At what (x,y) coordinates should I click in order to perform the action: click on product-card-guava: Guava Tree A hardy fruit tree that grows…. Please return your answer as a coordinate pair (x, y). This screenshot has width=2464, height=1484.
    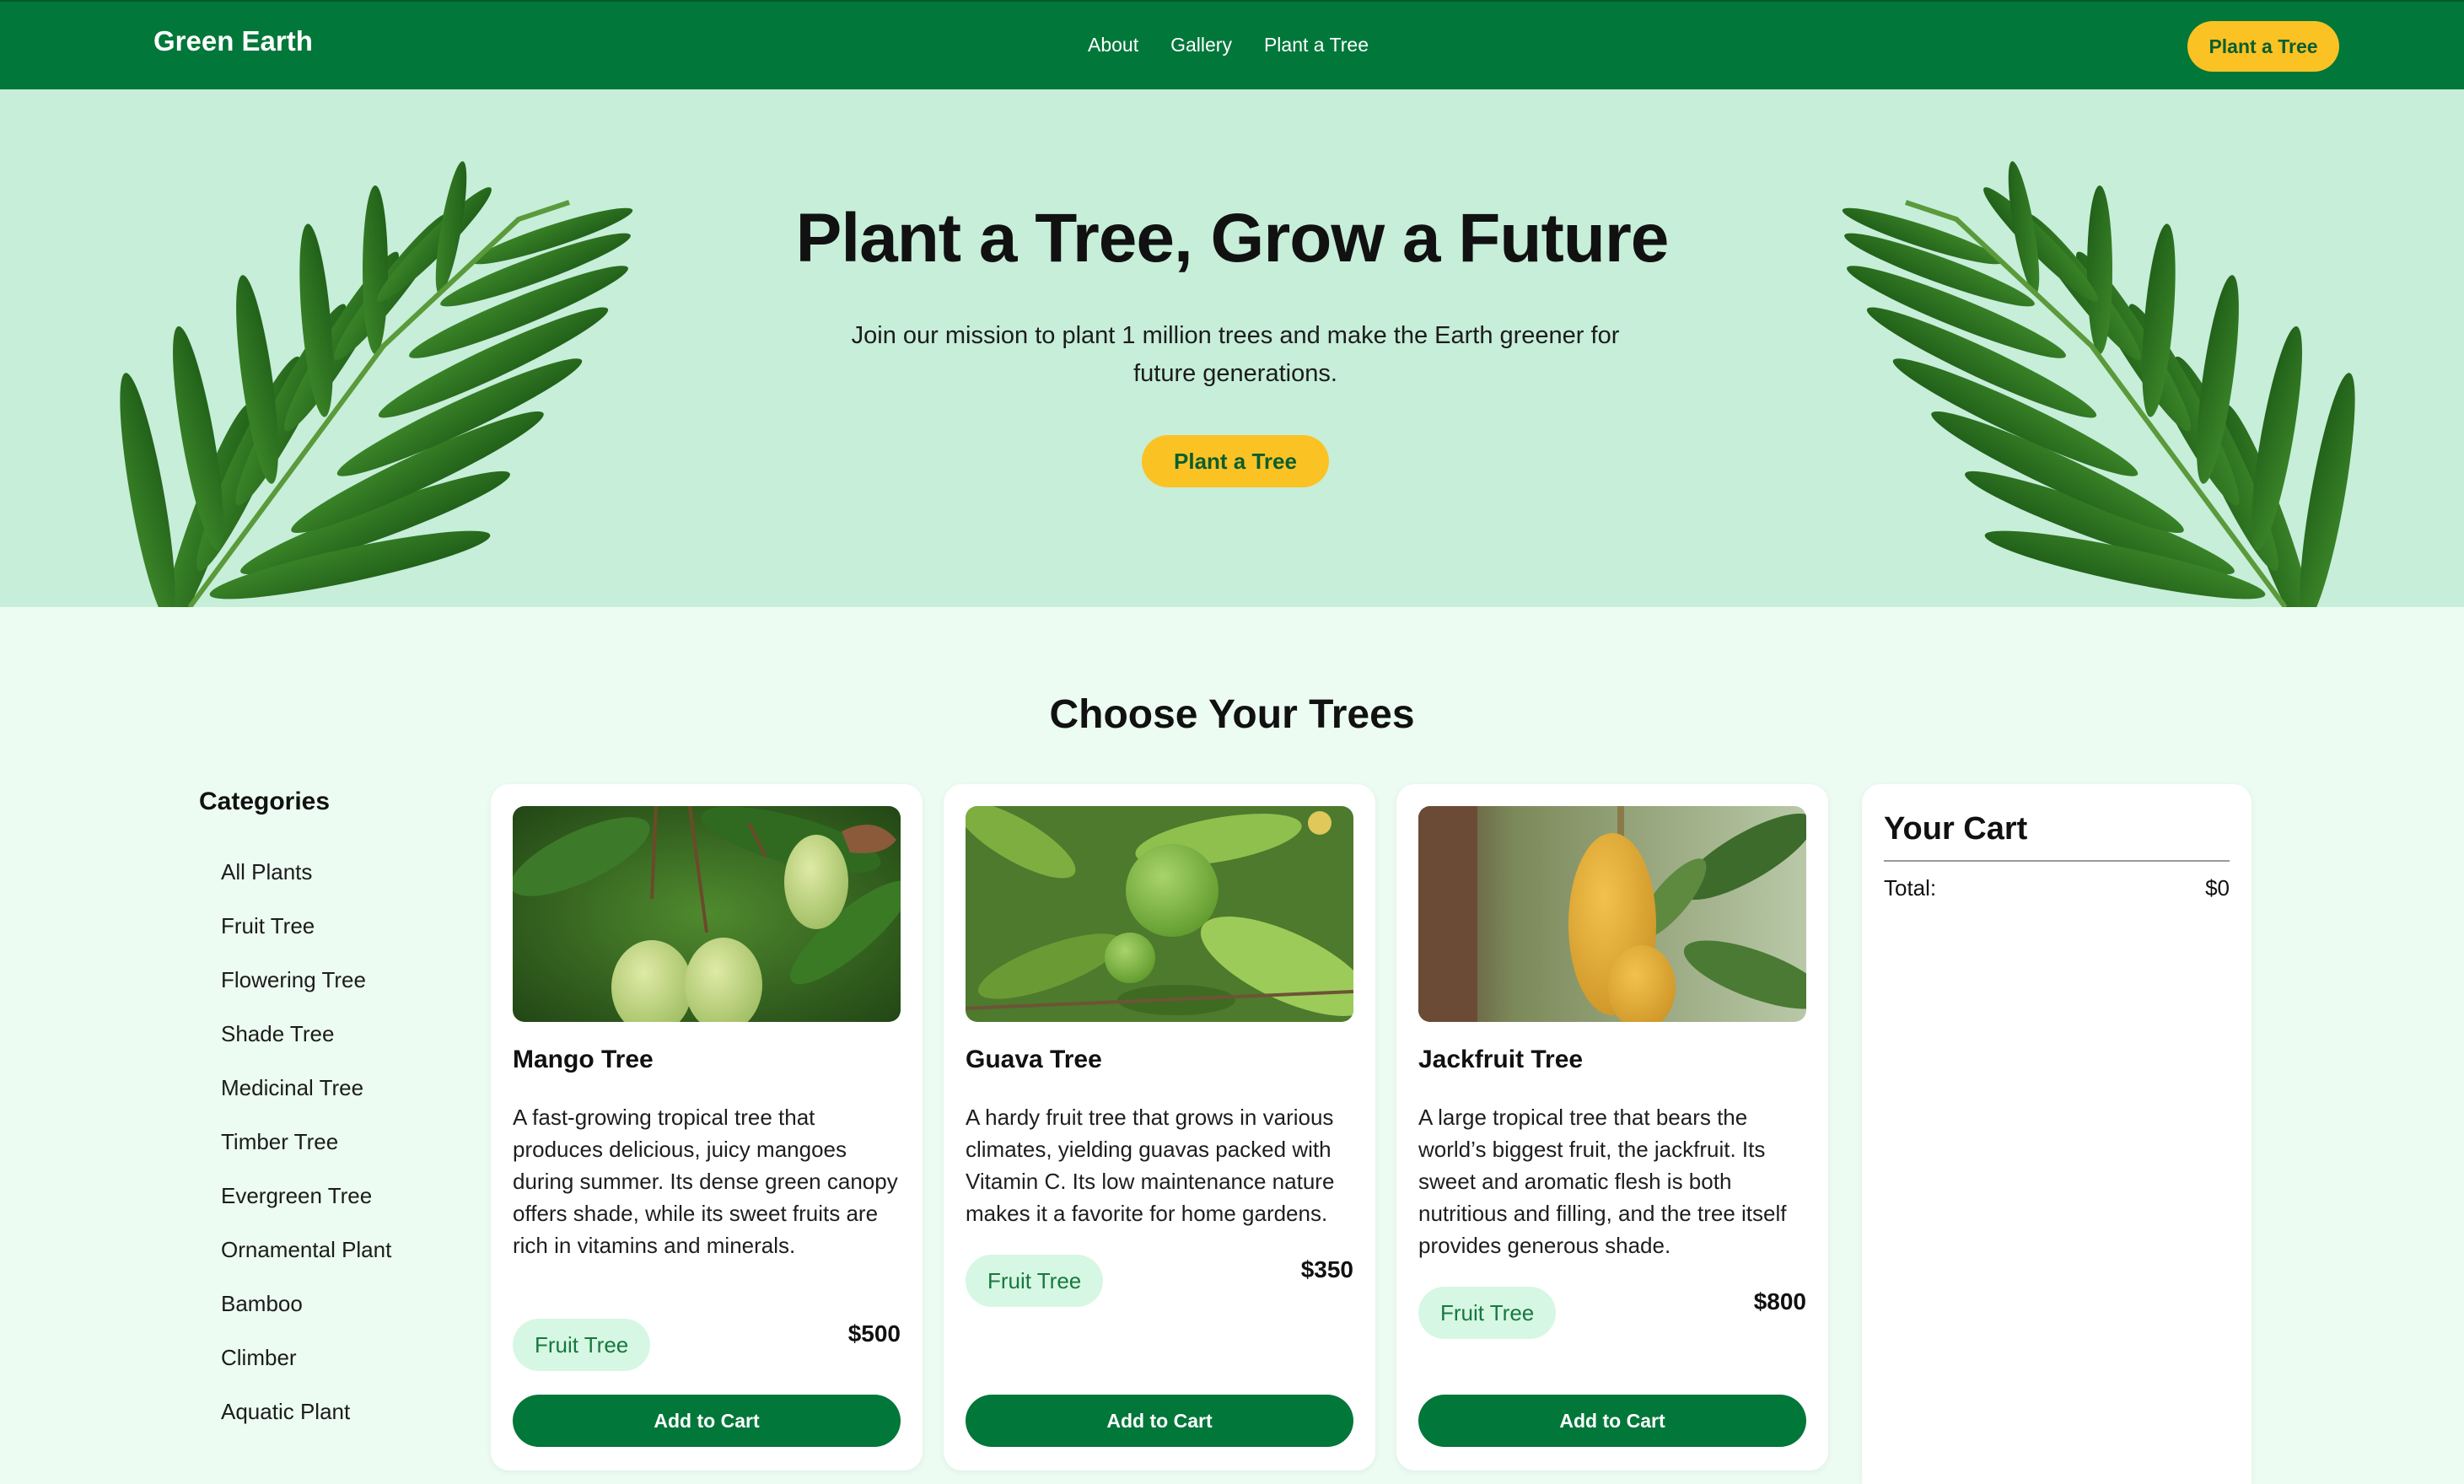
    Looking at the image, I should click on (1159, 1127).